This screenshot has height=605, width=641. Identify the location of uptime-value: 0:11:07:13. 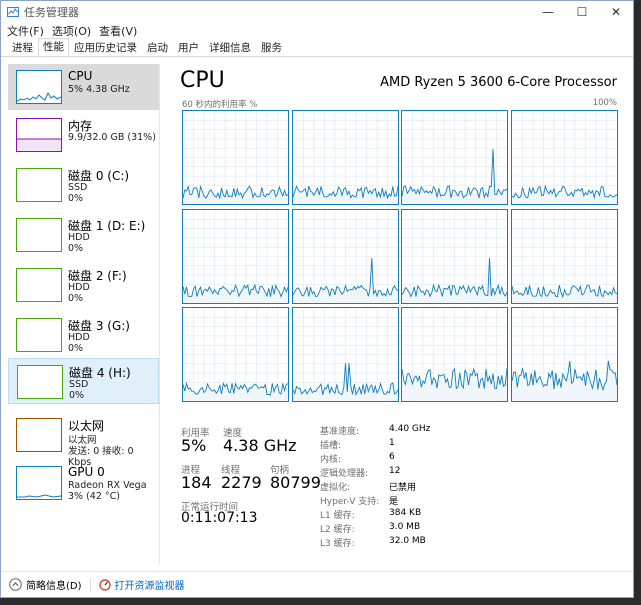
(219, 518).